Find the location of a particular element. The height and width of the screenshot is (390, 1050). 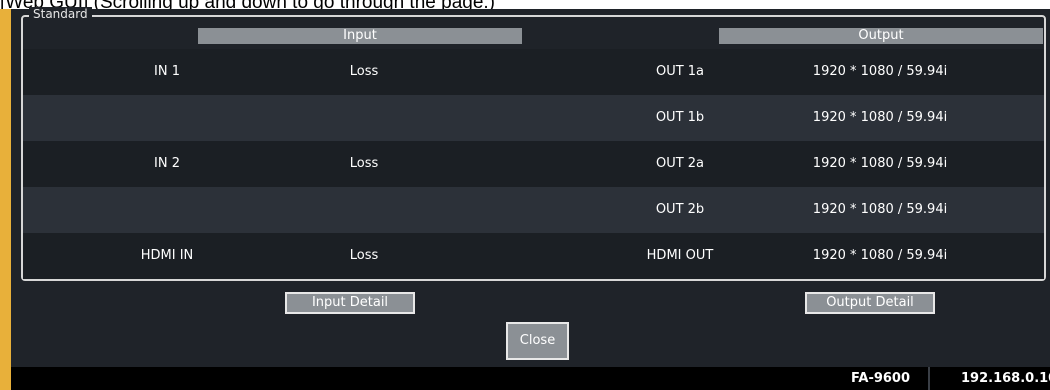

output-name: OUT 1a is located at coordinates (680, 71).